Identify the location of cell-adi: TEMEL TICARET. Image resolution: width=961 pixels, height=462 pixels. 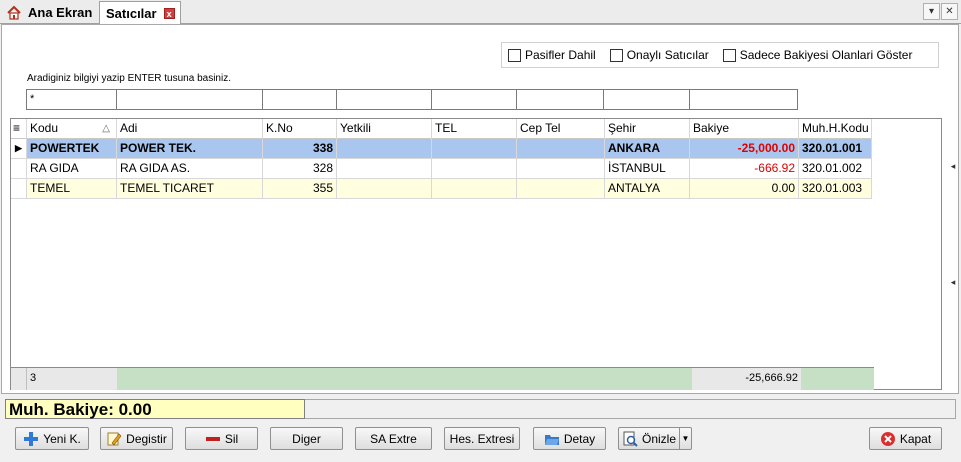
(190, 189).